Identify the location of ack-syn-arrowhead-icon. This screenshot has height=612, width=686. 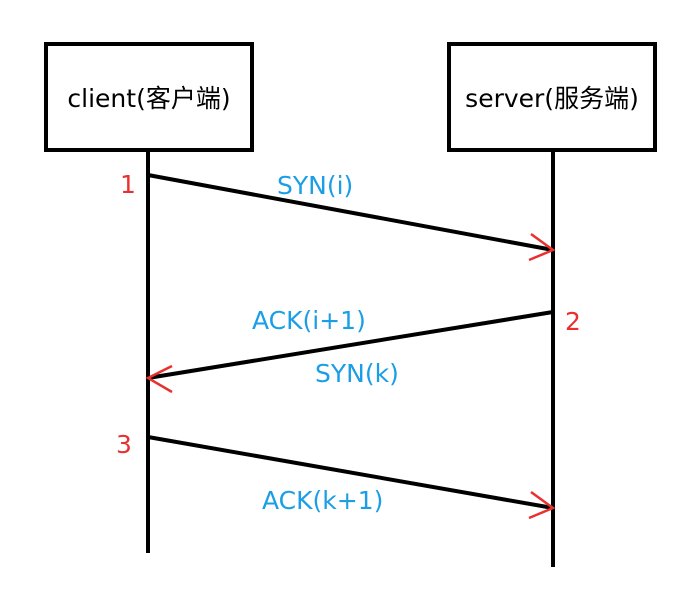
(159, 379).